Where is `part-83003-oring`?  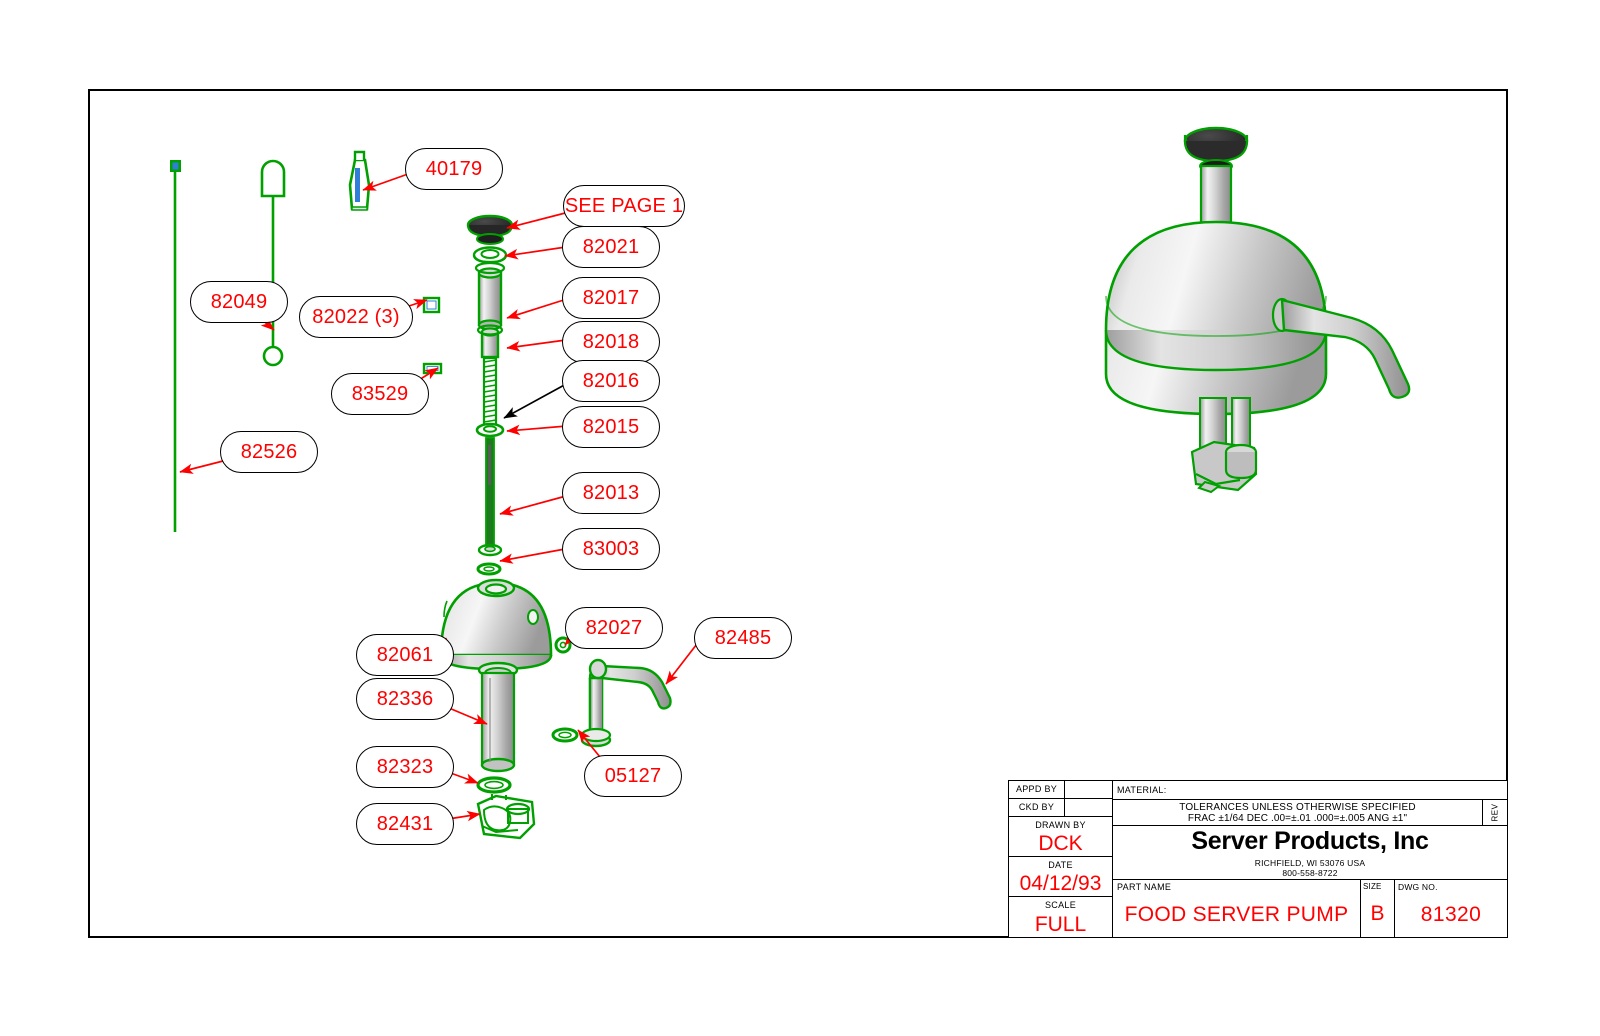
part-83003-oring is located at coordinates (489, 569).